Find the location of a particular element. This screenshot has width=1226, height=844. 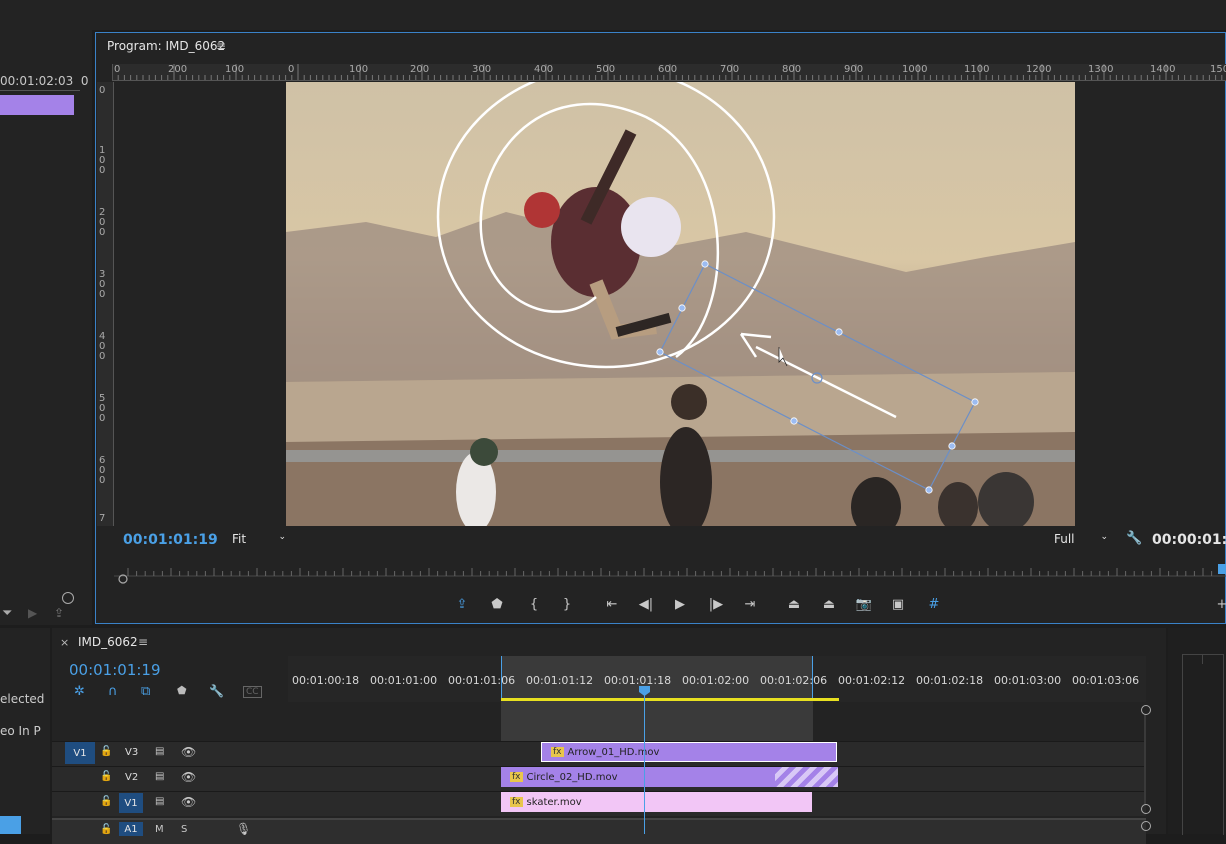

video-in-label: eo In P is located at coordinates (20, 731).